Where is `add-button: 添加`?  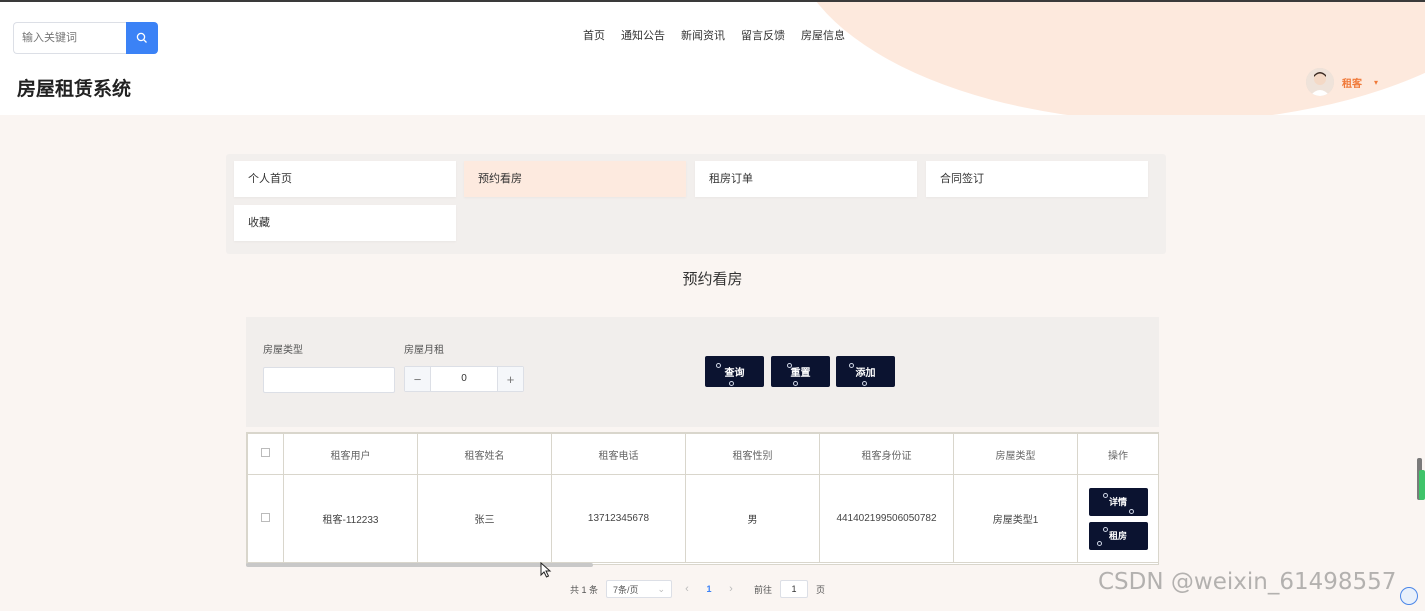
add-button: 添加 is located at coordinates (865, 371).